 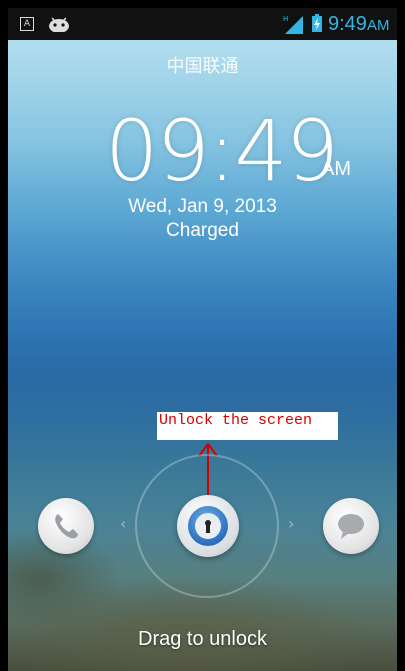 I want to click on unlock-handle-icon, so click(x=208, y=526).